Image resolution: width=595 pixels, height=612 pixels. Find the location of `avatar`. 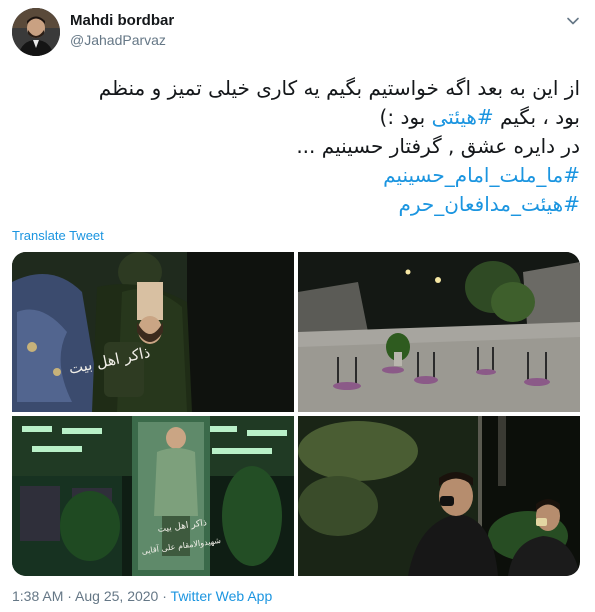

avatar is located at coordinates (36, 32).